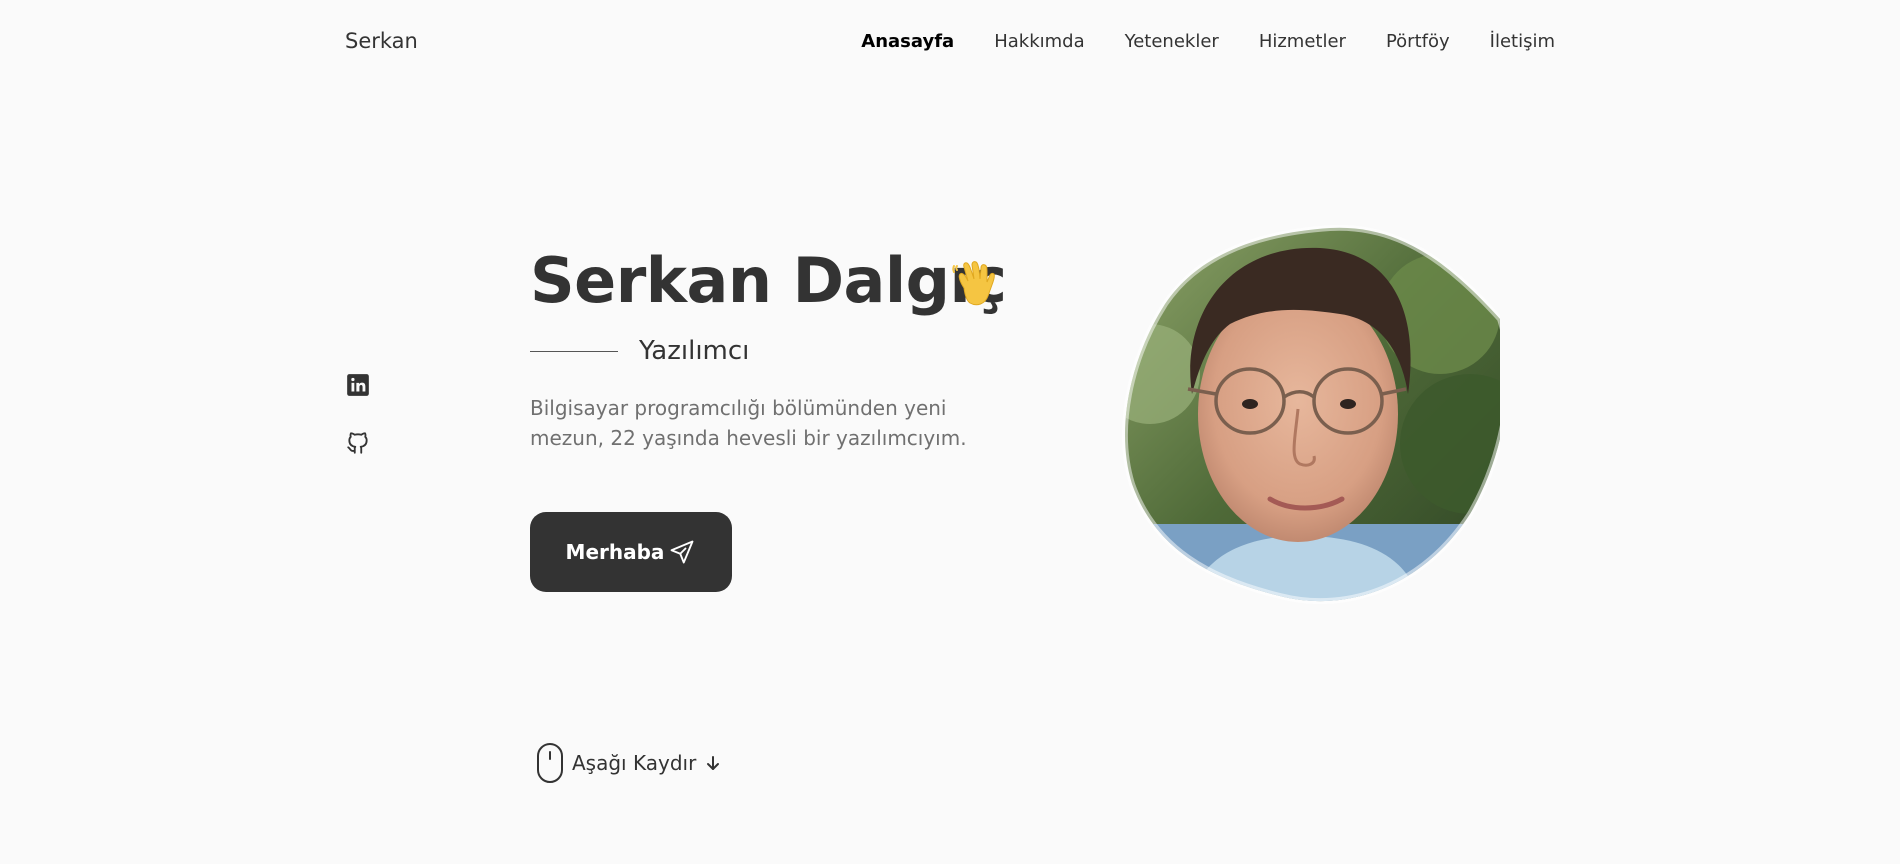 Image resolution: width=1900 pixels, height=864 pixels. I want to click on hero-subtitle: Yazılımcı, so click(694, 351).